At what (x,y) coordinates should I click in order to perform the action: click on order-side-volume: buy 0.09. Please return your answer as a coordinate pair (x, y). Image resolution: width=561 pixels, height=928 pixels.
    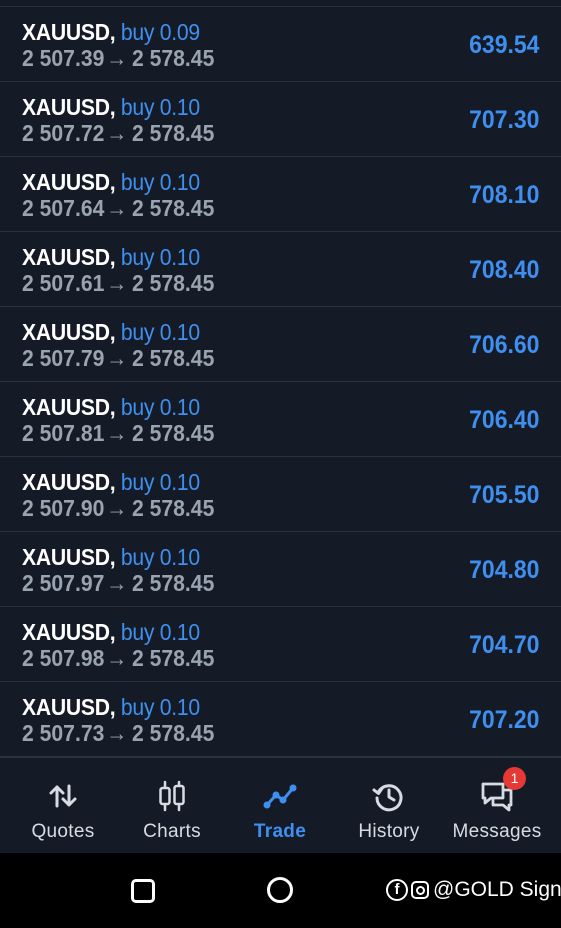
    Looking at the image, I should click on (160, 32).